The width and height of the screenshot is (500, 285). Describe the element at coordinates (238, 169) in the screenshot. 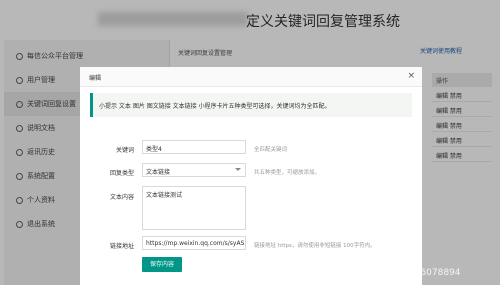

I see `chevron-down-icon` at that location.